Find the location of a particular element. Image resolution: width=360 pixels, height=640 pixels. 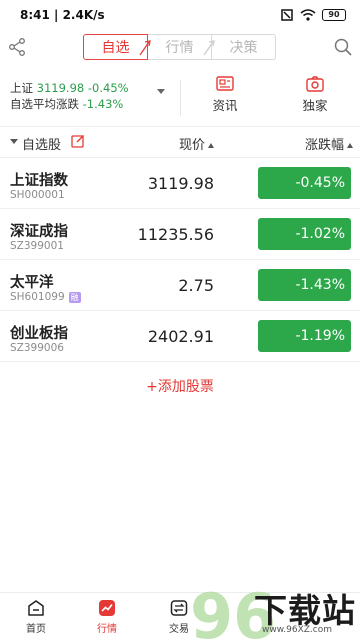

stock-code: SH000001 is located at coordinates (37, 195).